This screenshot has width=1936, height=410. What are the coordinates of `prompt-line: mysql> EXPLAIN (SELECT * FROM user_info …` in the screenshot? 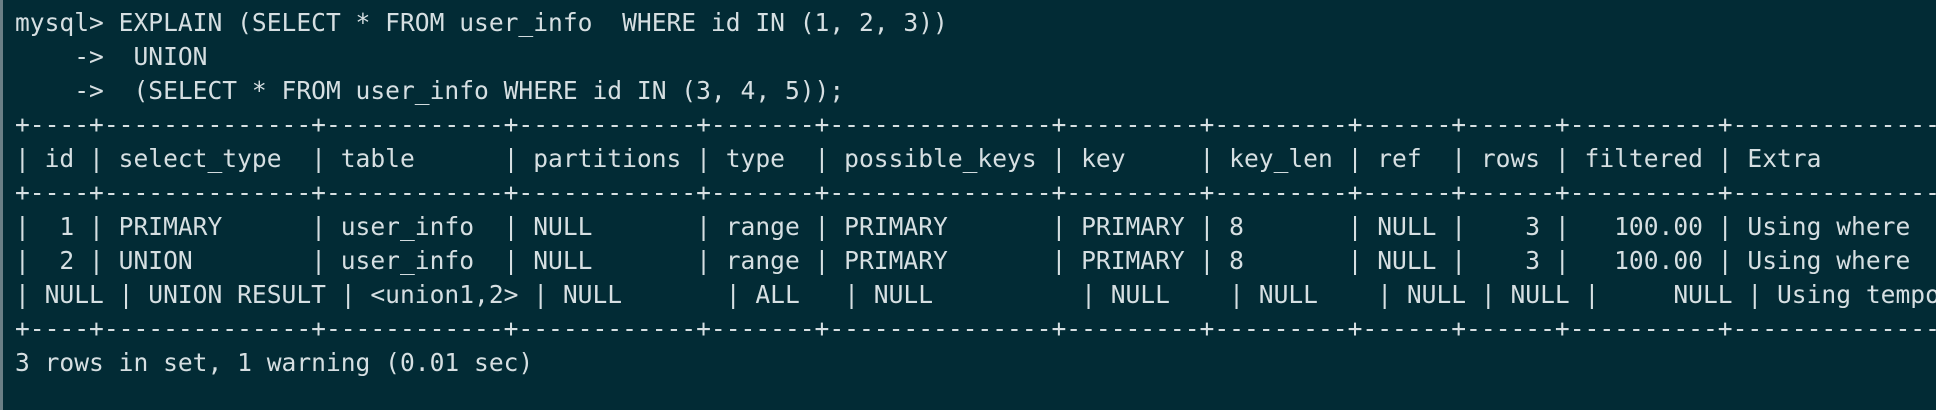 It's located at (481, 22).